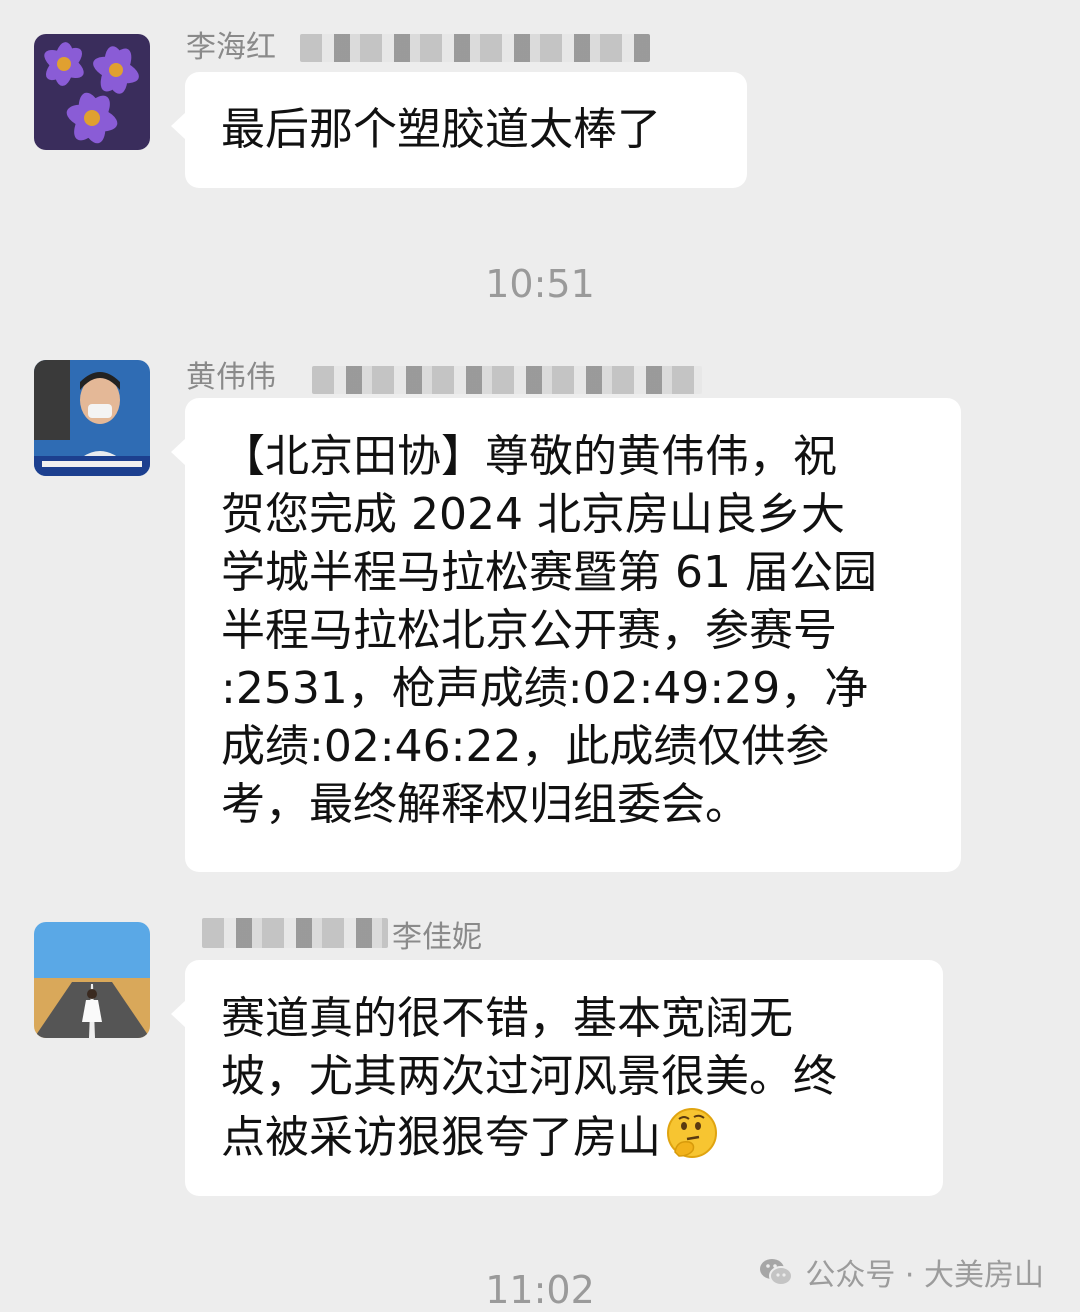  I want to click on message-text-line: 点被采访狠狠夸了房山, so click(564, 1136).